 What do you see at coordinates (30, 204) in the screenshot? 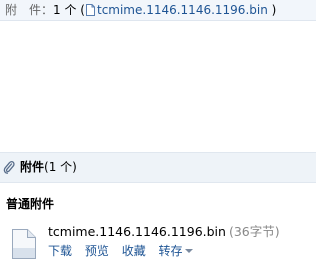
I see `normal-attachments-label: 普通附件` at bounding box center [30, 204].